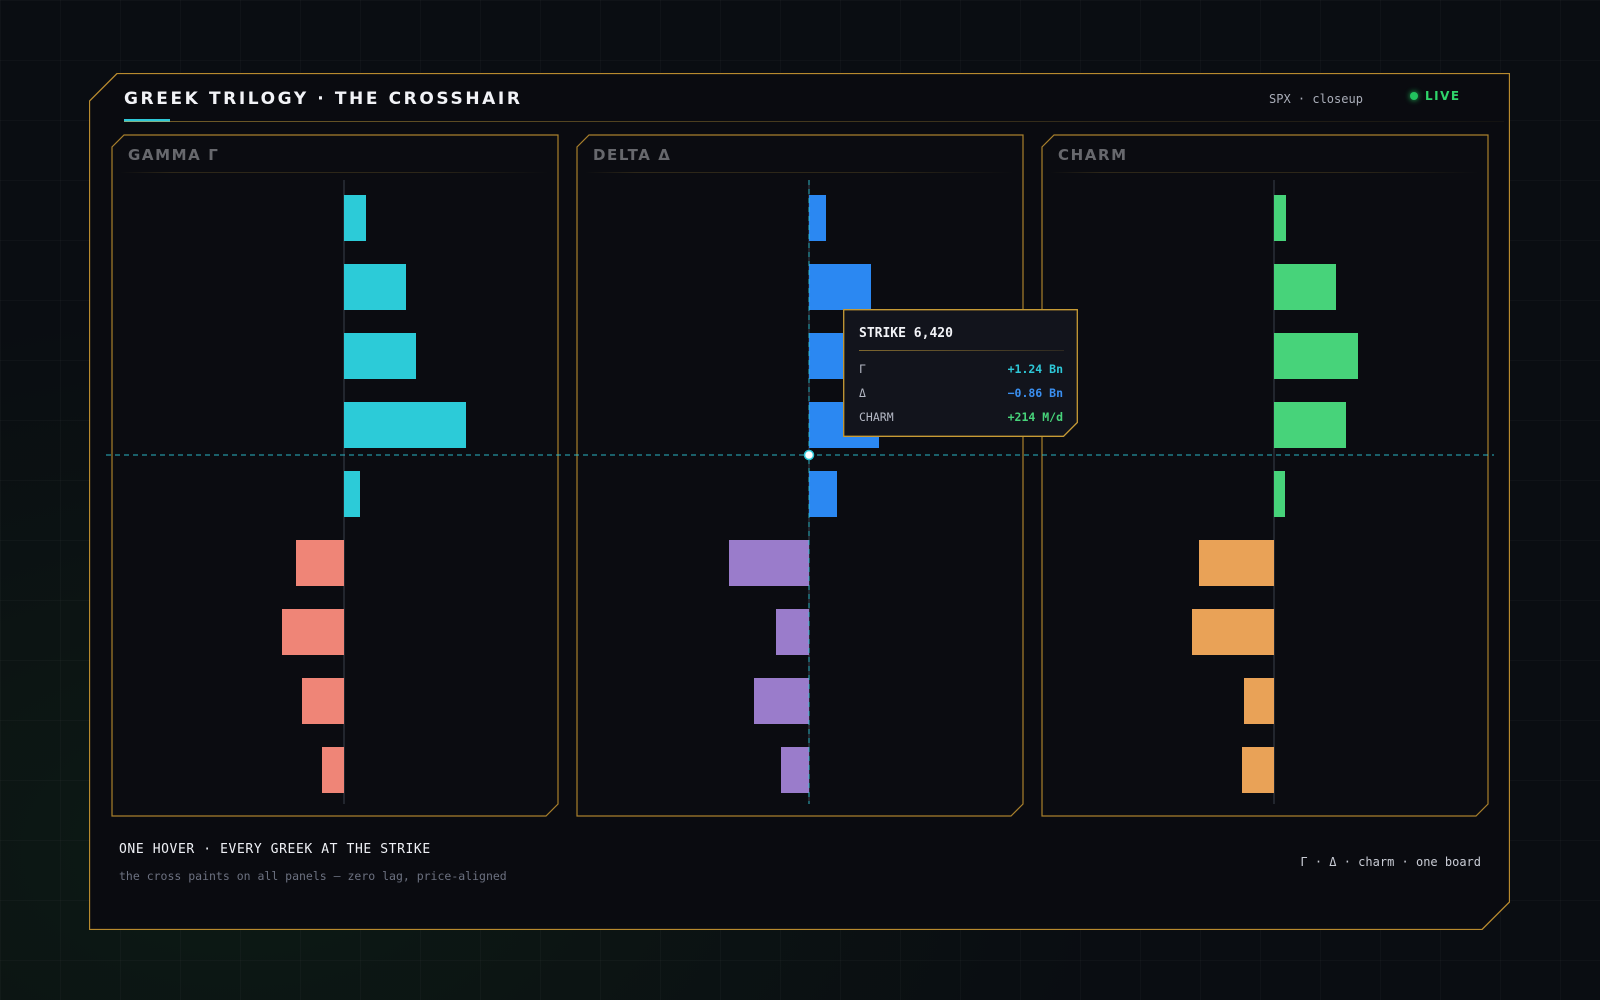 Image resolution: width=1600 pixels, height=1000 pixels. What do you see at coordinates (1316, 99) in the screenshot?
I see `instrument-label: SPX · closeup` at bounding box center [1316, 99].